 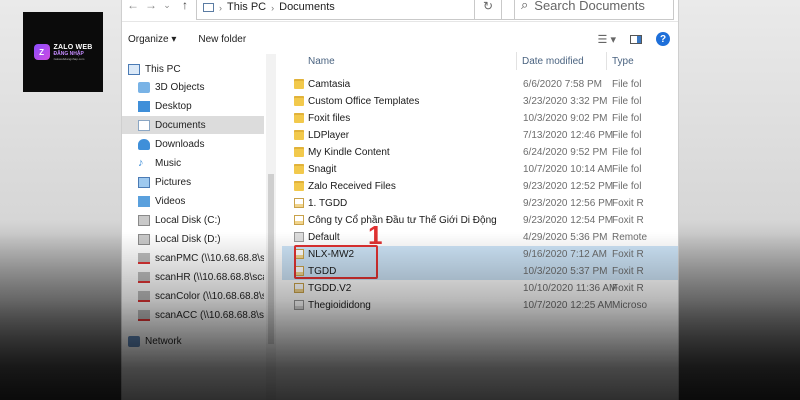 What do you see at coordinates (188, 220) in the screenshot?
I see `sidebar-item-label: Local Disk (C:)` at bounding box center [188, 220].